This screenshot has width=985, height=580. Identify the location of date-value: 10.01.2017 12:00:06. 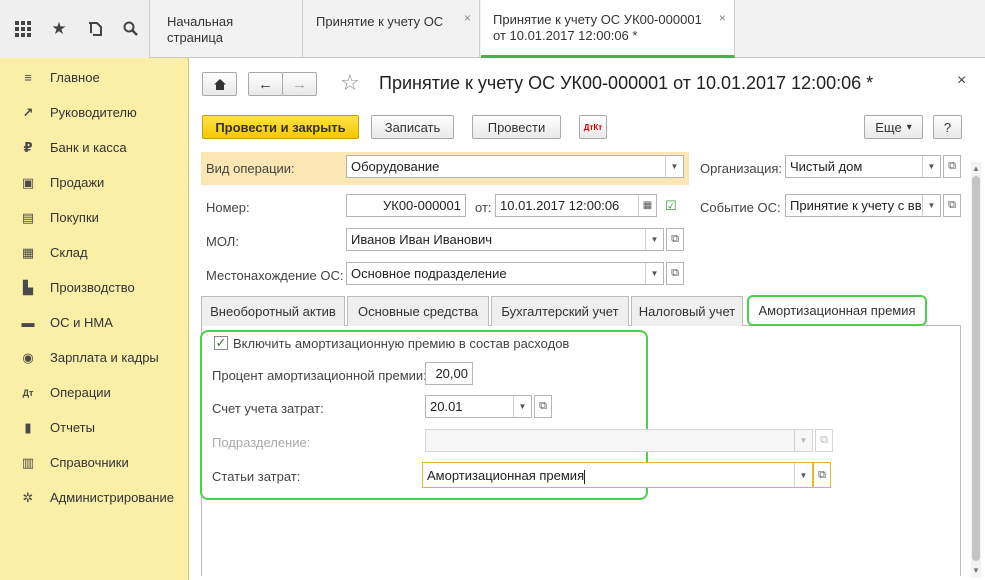
(560, 205).